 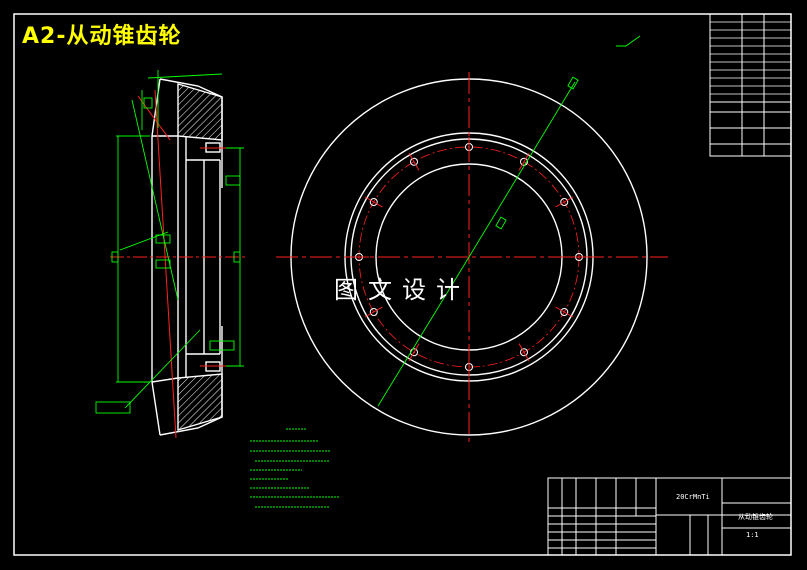 What do you see at coordinates (295, 468) in the screenshot?
I see `technical-notes` at bounding box center [295, 468].